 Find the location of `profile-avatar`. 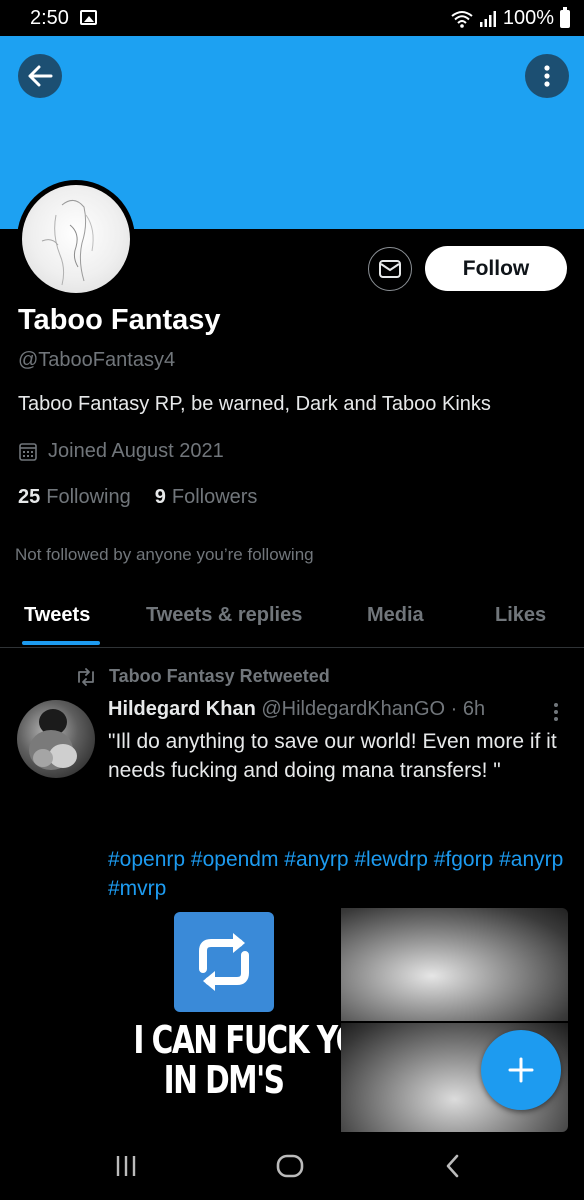

profile-avatar is located at coordinates (76, 239).